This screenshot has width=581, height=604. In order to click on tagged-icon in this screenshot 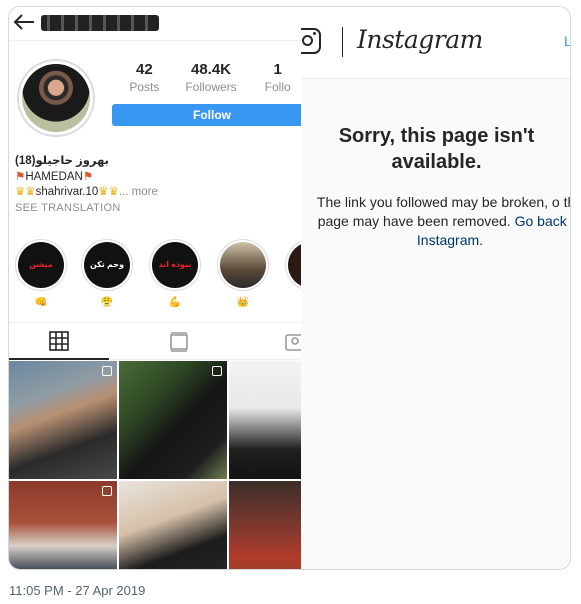, I will do `click(293, 342)`.